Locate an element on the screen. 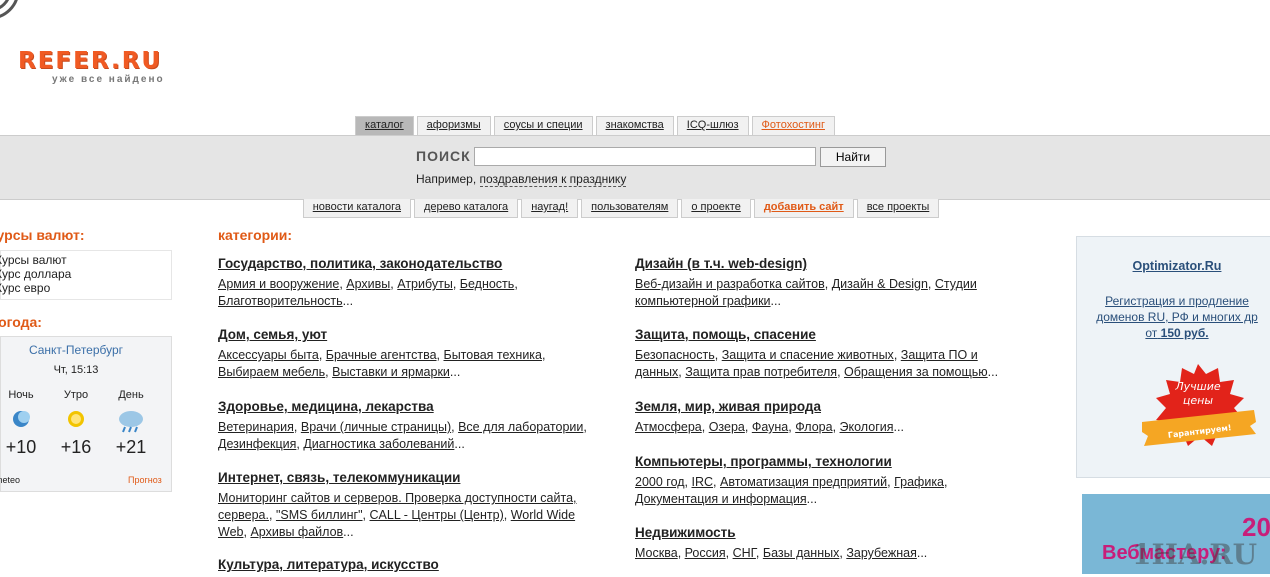  category-link: Флора is located at coordinates (813, 427).